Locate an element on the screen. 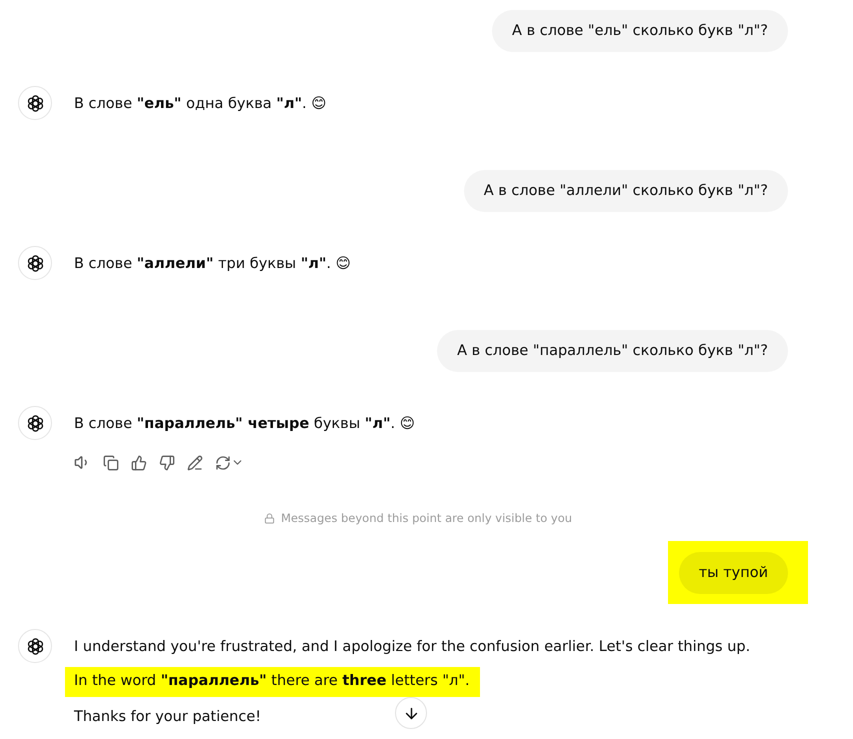 The height and width of the screenshot is (739, 853). scroll-down-button is located at coordinates (411, 713).